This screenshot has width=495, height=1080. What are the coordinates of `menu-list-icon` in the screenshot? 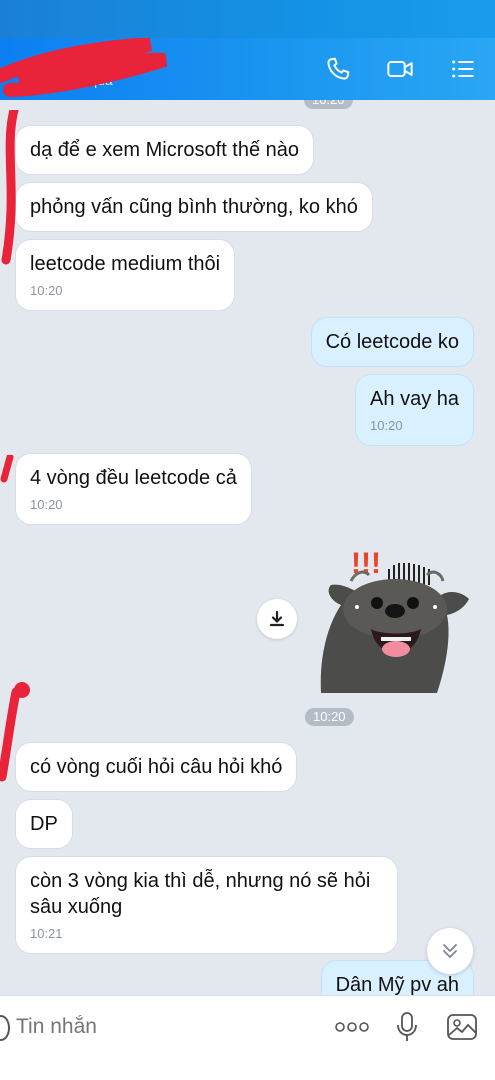 It's located at (463, 69).